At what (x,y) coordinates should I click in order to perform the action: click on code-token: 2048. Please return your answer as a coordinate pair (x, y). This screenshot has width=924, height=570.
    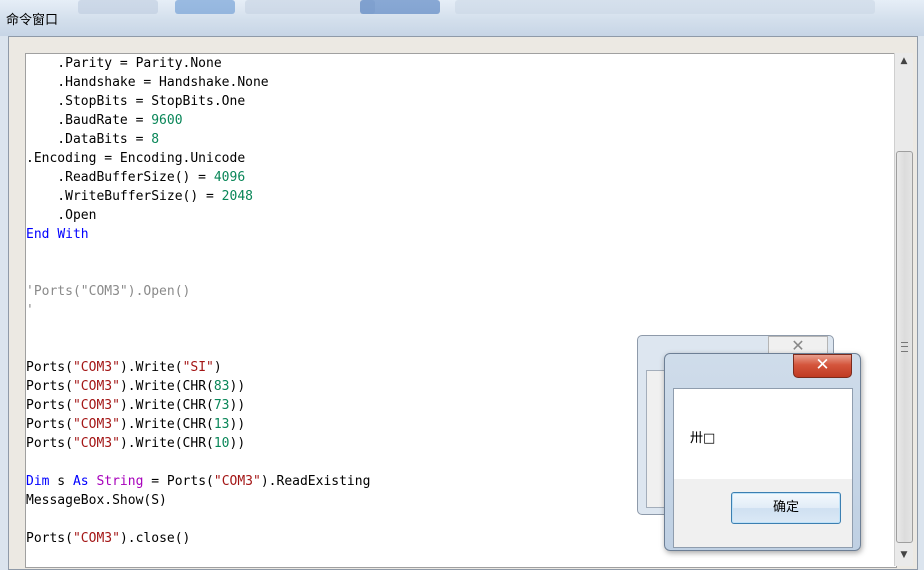
    Looking at the image, I should click on (237, 196).